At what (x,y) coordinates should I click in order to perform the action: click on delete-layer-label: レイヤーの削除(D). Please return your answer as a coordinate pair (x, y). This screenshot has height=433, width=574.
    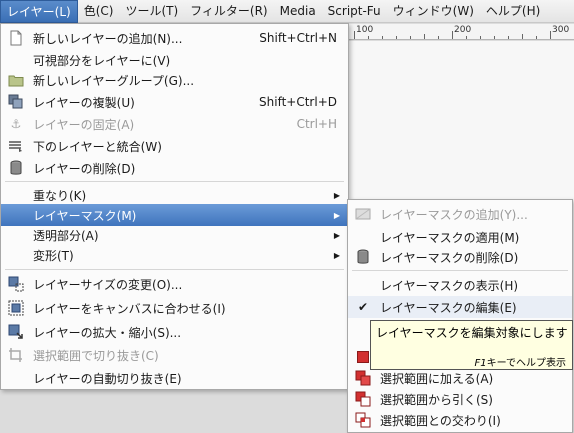
    Looking at the image, I should click on (84, 168).